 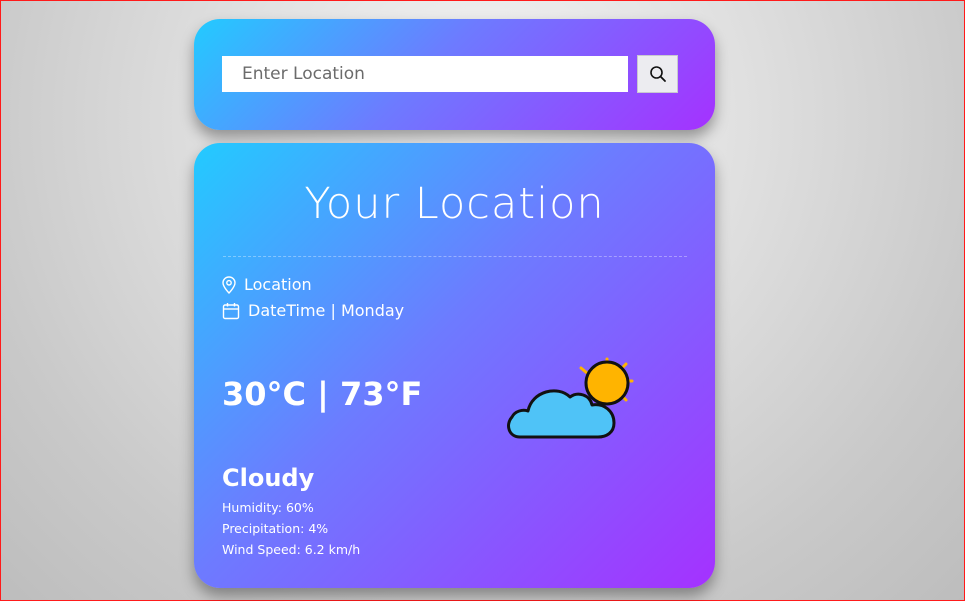 What do you see at coordinates (454, 204) in the screenshot?
I see `location-title: Your Location` at bounding box center [454, 204].